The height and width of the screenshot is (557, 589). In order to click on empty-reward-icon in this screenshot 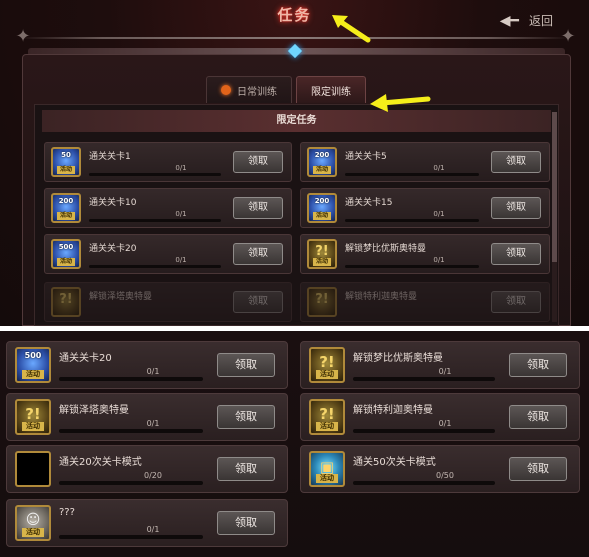, I will do `click(33, 469)`.